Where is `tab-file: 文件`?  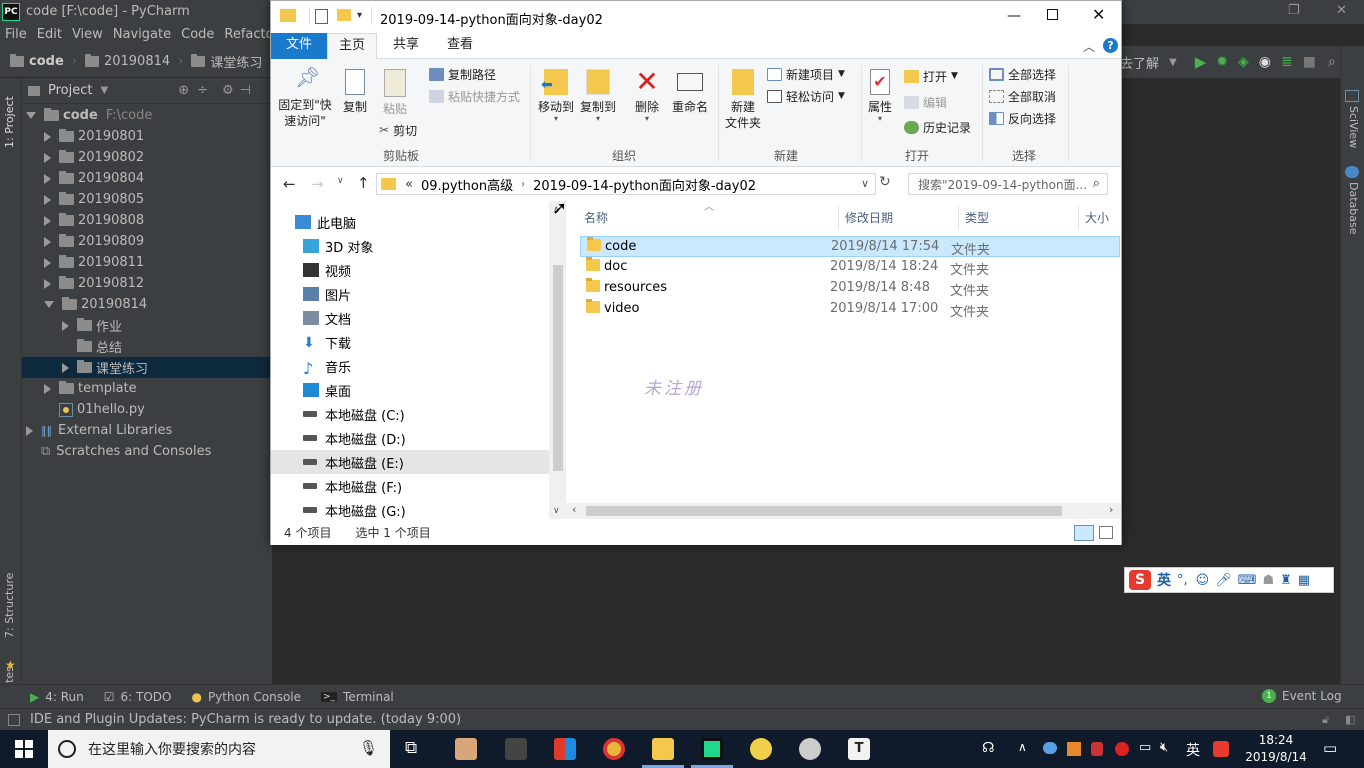
tab-file: 文件 is located at coordinates (299, 46).